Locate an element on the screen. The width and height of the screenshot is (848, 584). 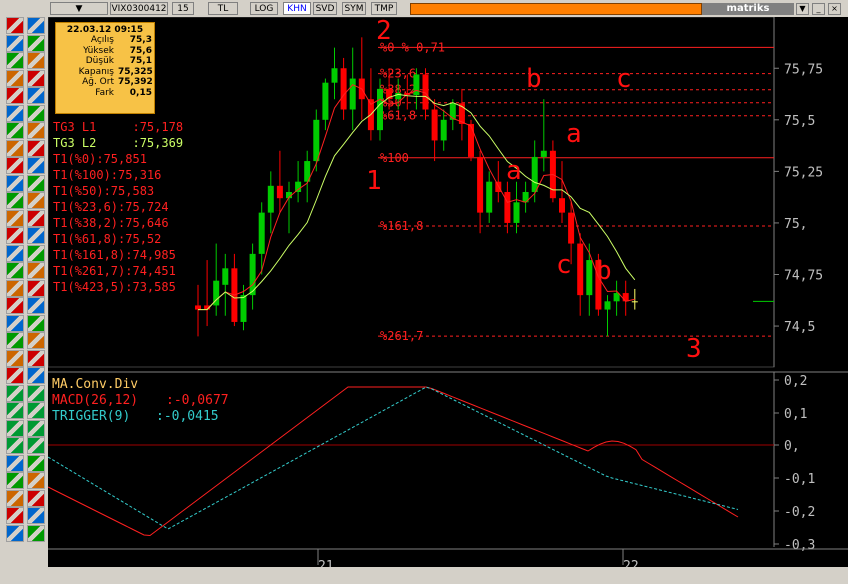
currency-field: TL is located at coordinates (223, 8).